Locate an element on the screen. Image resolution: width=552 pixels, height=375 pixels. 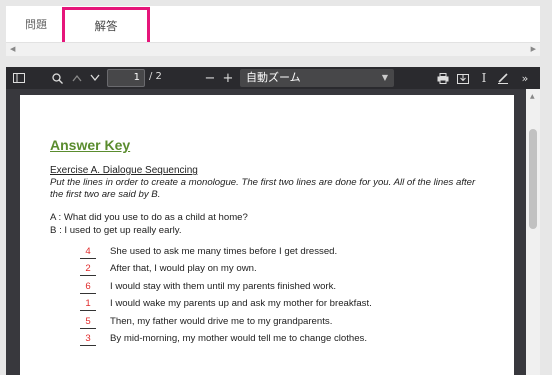
pdf-toolbar: 1 / 2 − + 自動ズーム ▼ I » is located at coordinates (273, 78).